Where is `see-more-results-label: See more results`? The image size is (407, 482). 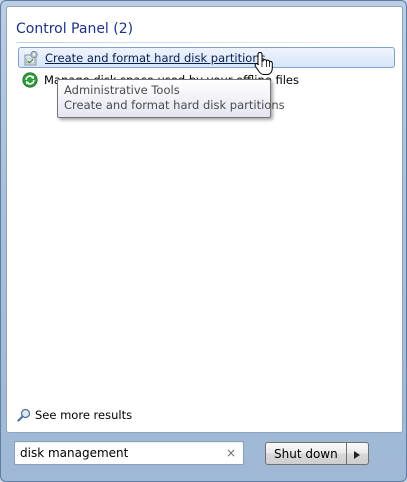 see-more-results-label: See more results is located at coordinates (84, 415).